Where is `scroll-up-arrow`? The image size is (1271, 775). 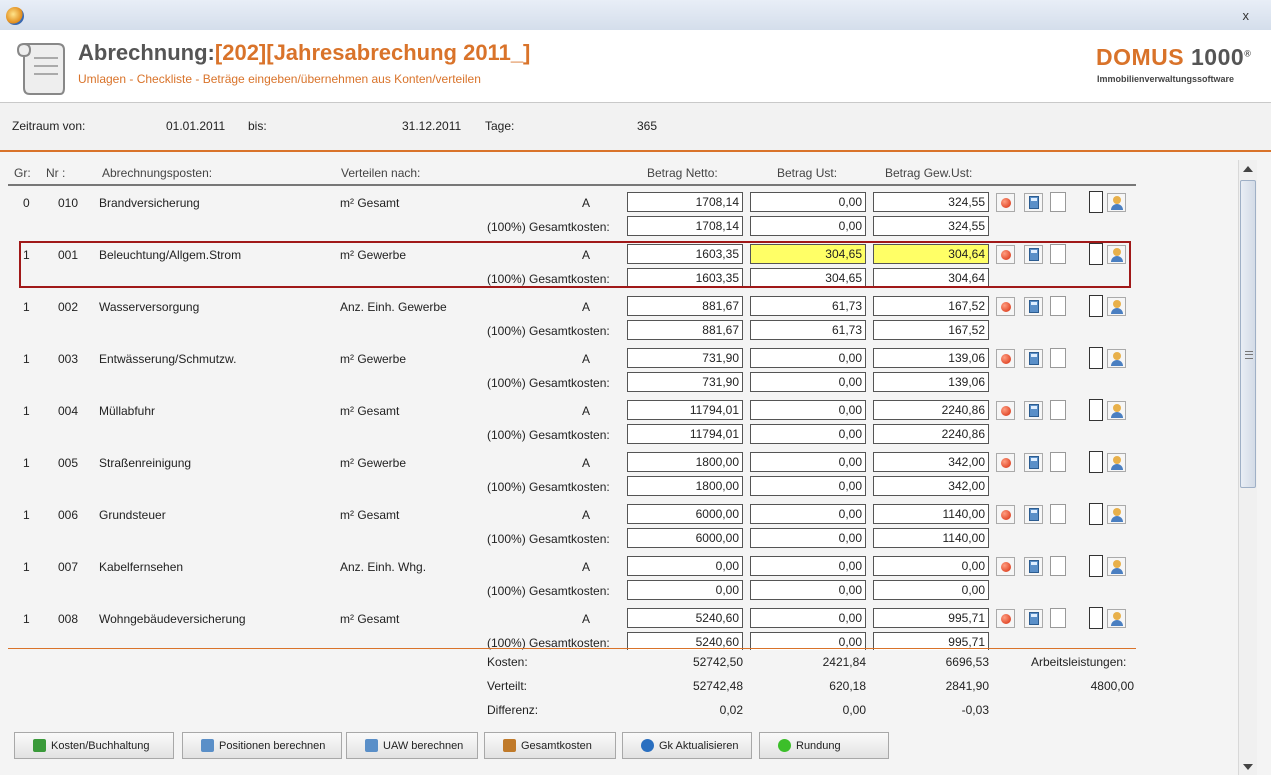 scroll-up-arrow is located at coordinates (1248, 169).